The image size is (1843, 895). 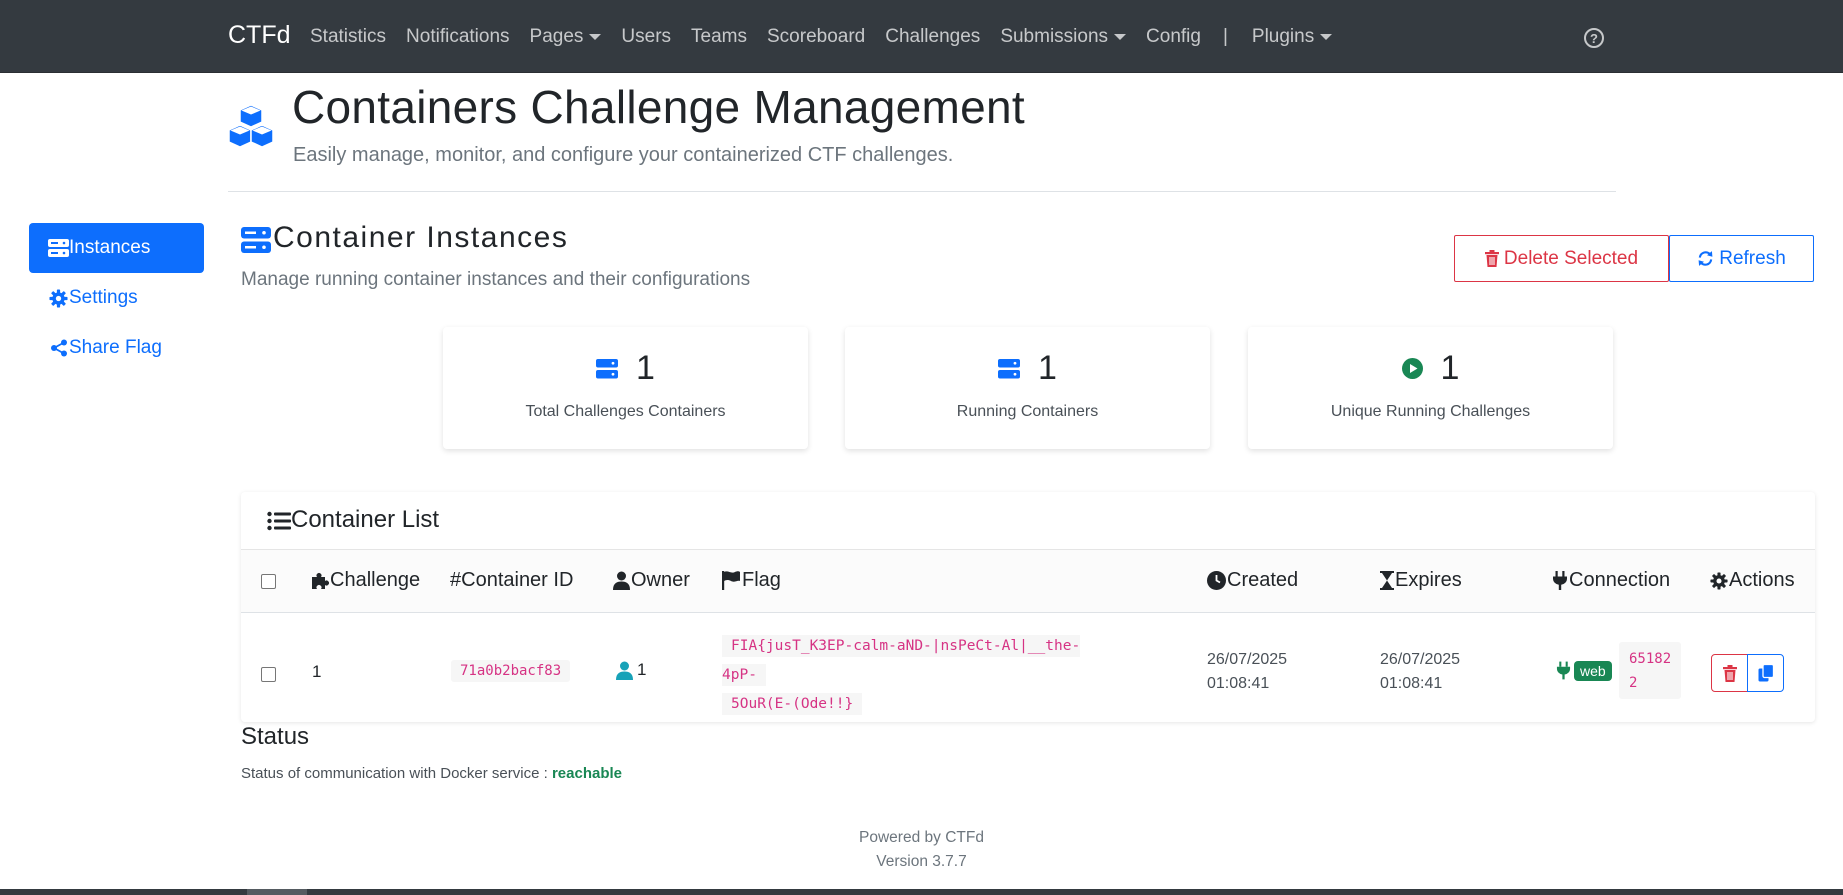 I want to click on copy-button, so click(x=1765, y=673).